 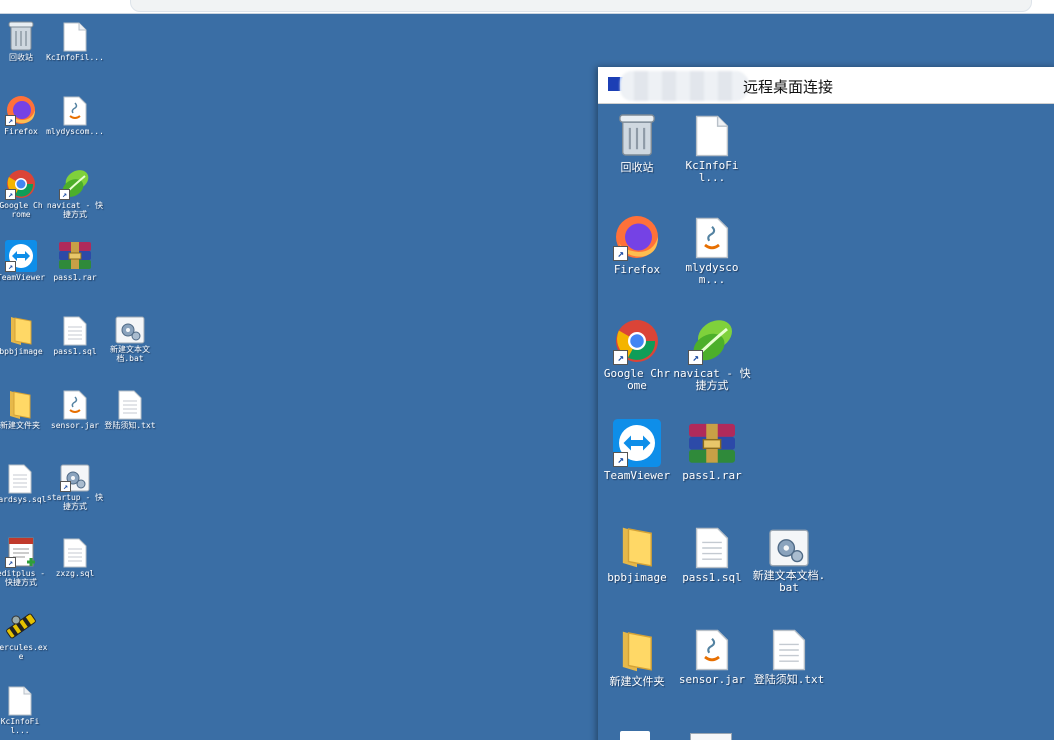 I want to click on desktop-icon-teamviewer: ↗ TeamViewer, so click(x=24, y=261).